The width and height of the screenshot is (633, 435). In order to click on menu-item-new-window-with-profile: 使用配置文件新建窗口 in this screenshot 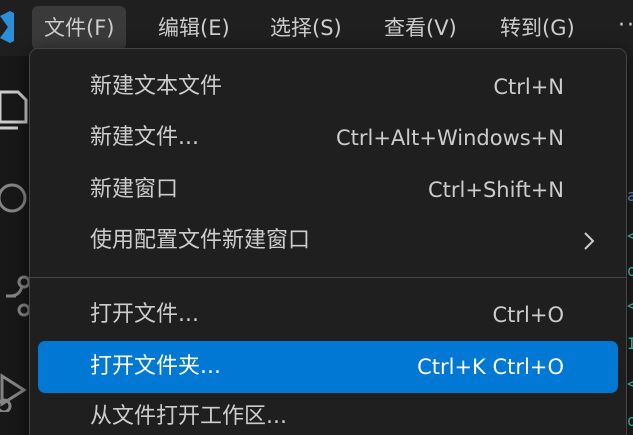, I will do `click(328, 241)`.